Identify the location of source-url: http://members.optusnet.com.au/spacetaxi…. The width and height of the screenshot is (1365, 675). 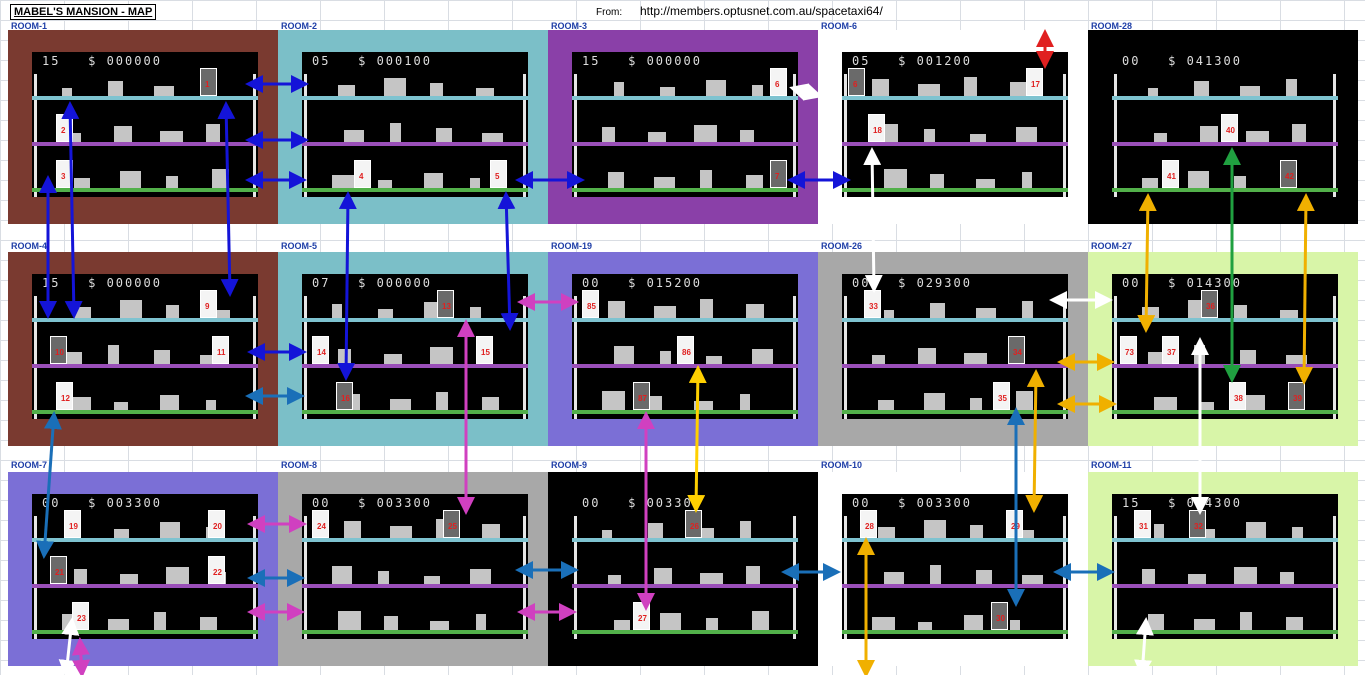
(761, 11).